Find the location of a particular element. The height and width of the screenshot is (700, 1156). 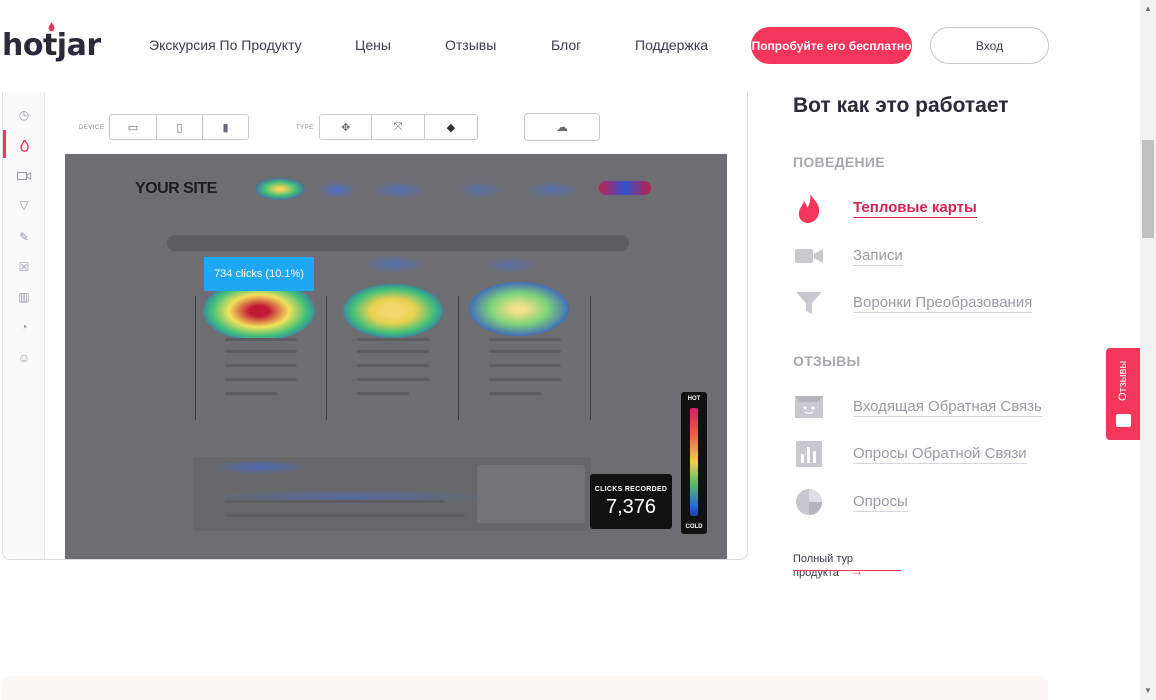

feedback-face-icon is located at coordinates (809, 407).